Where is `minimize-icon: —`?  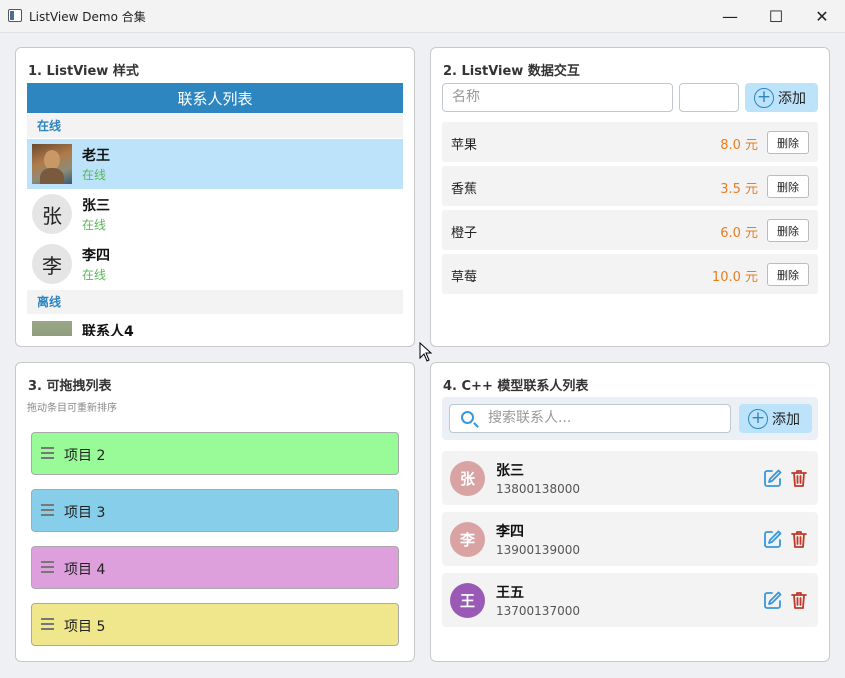 minimize-icon: — is located at coordinates (730, 16).